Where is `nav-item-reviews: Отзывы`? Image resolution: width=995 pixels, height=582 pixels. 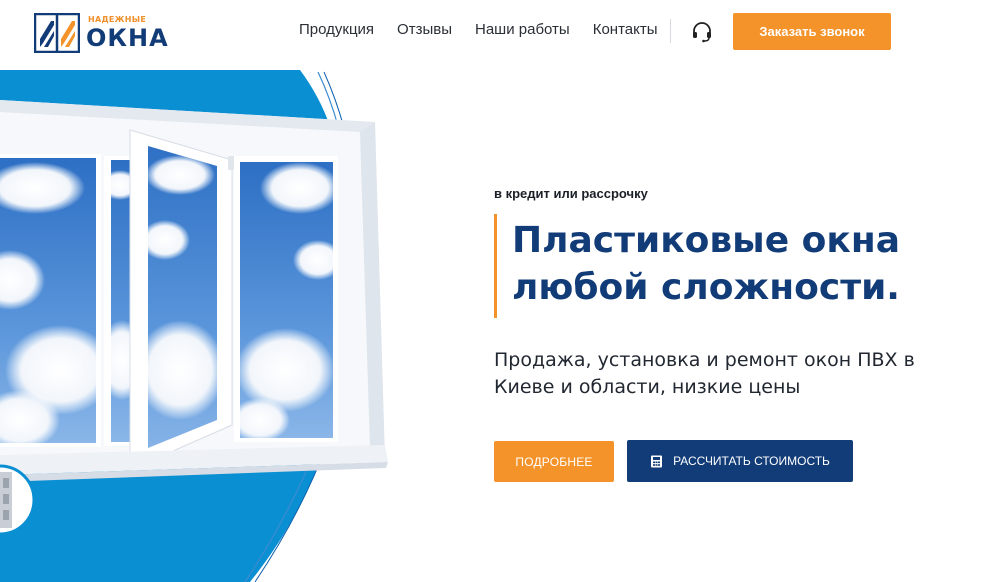 nav-item-reviews: Отзывы is located at coordinates (424, 29).